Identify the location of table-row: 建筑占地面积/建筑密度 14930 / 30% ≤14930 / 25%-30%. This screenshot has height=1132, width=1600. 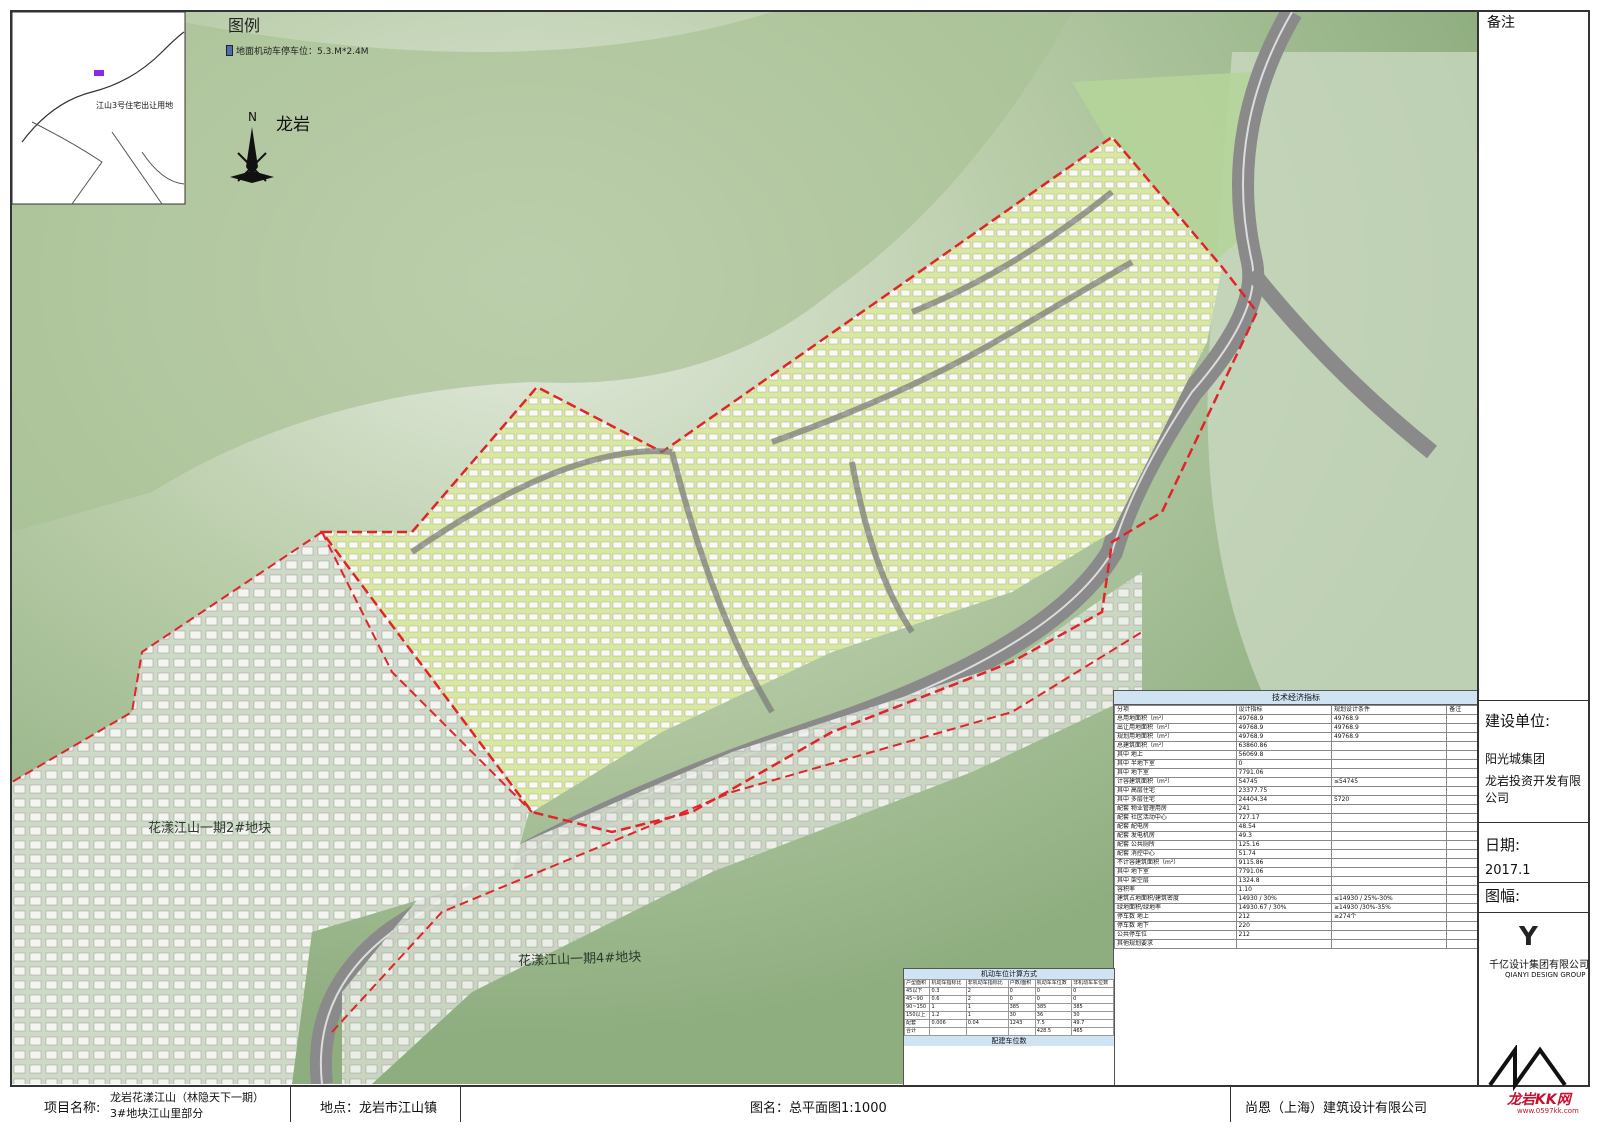
(1296, 899).